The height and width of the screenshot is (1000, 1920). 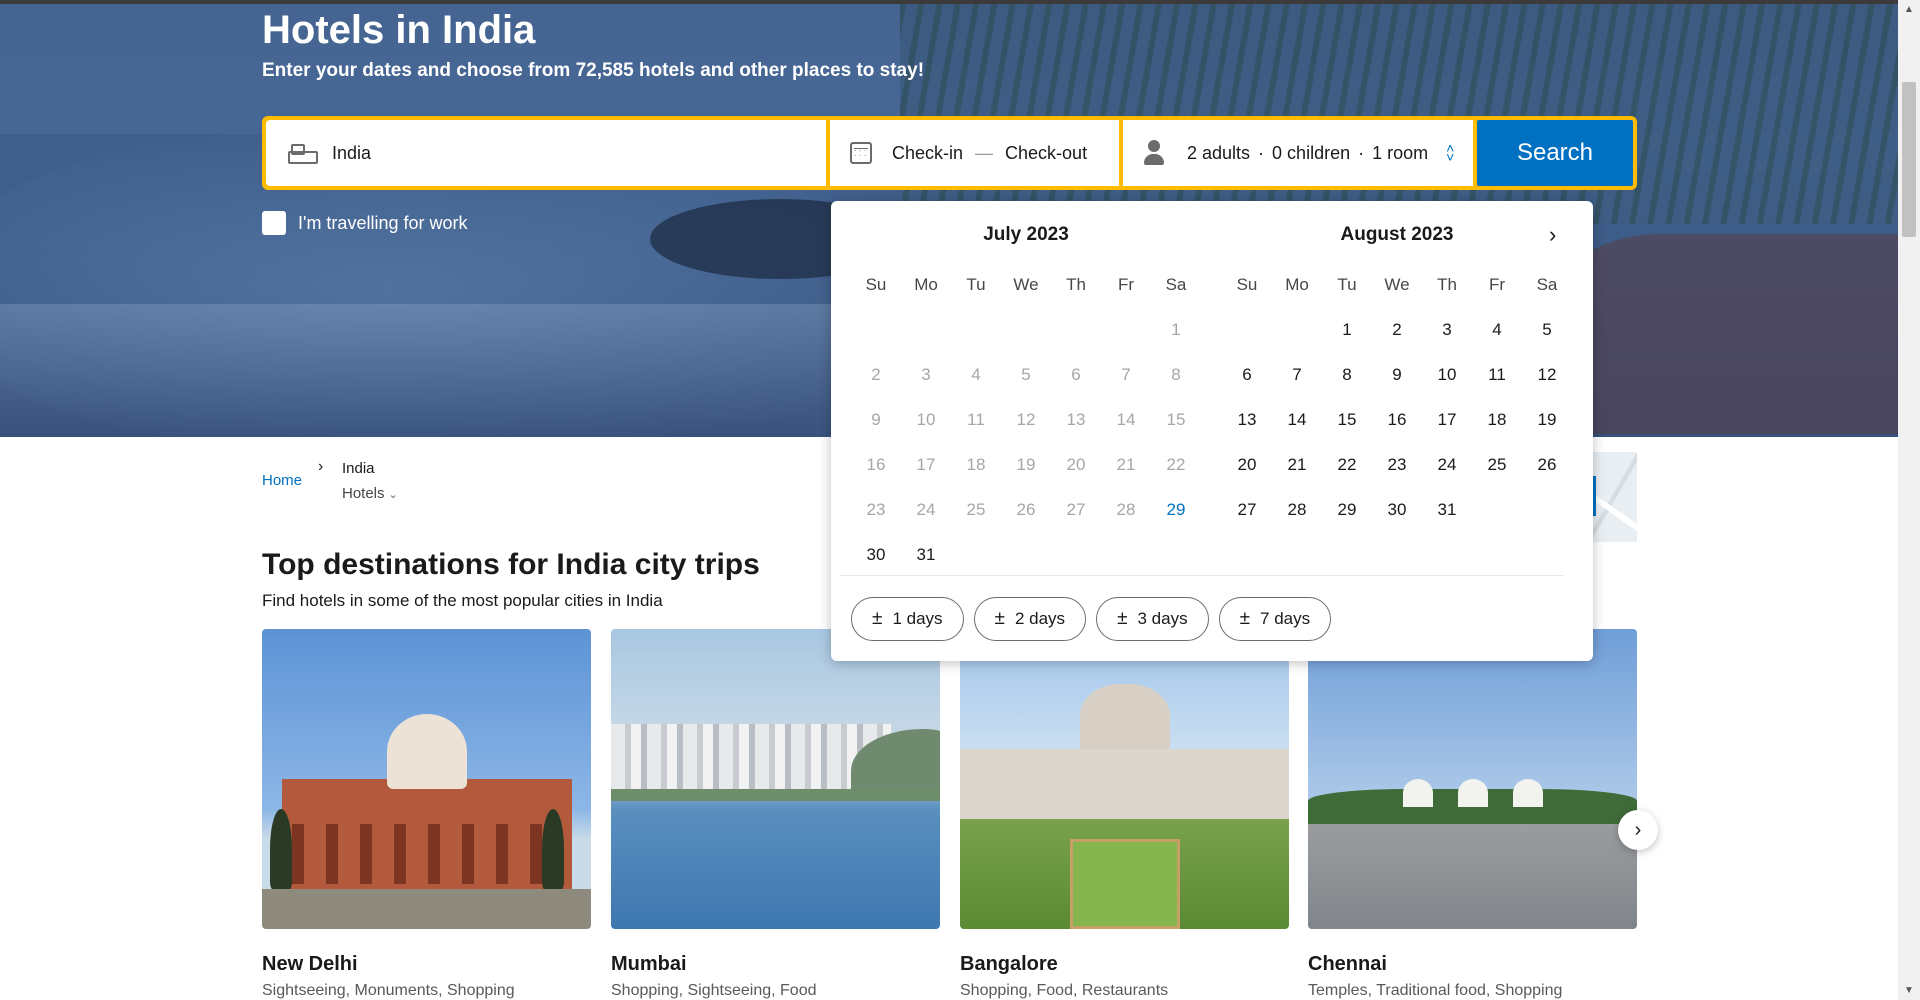 What do you see at coordinates (282, 480) in the screenshot?
I see `breadcrumb-home: Home` at bounding box center [282, 480].